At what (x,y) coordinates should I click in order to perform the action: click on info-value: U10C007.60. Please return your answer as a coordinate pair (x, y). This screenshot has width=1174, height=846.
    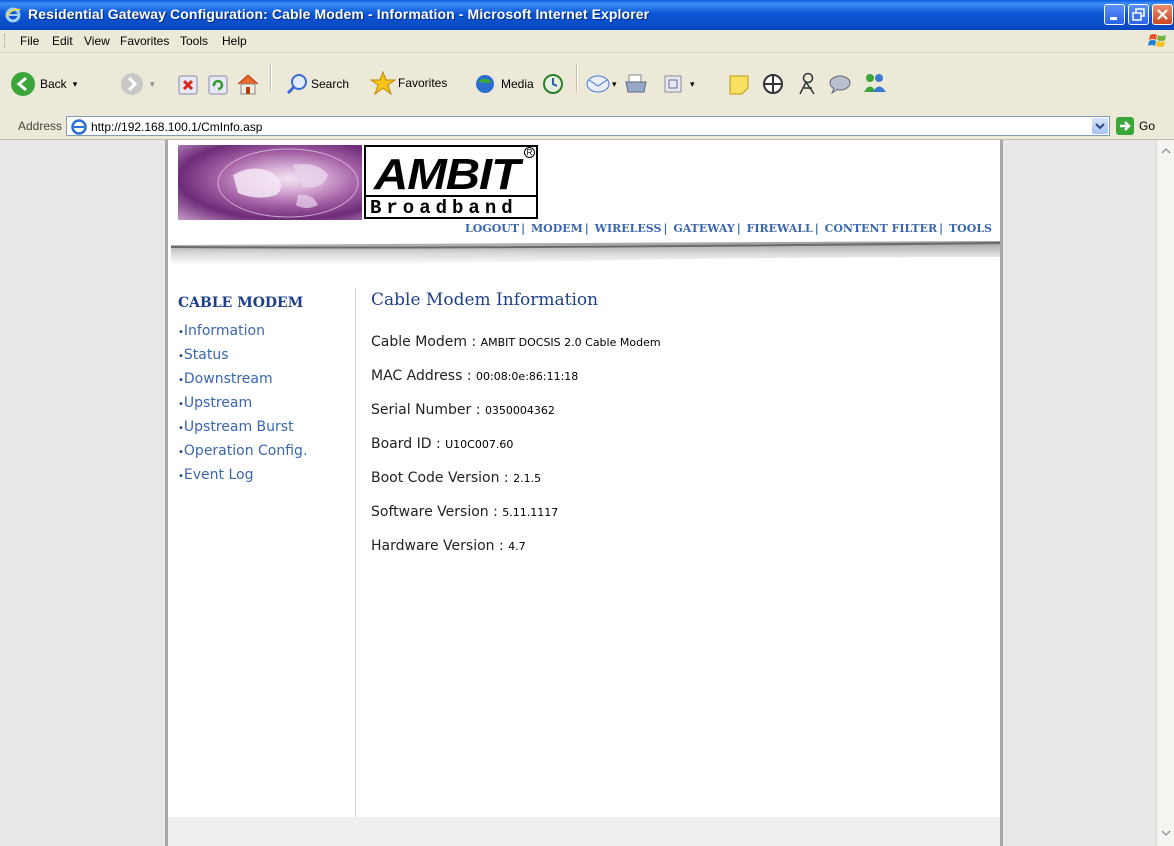
    Looking at the image, I should click on (479, 444).